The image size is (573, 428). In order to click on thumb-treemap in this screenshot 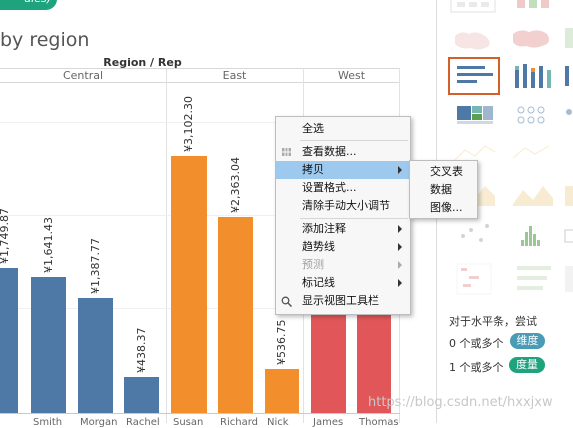, I will do `click(475, 115)`.